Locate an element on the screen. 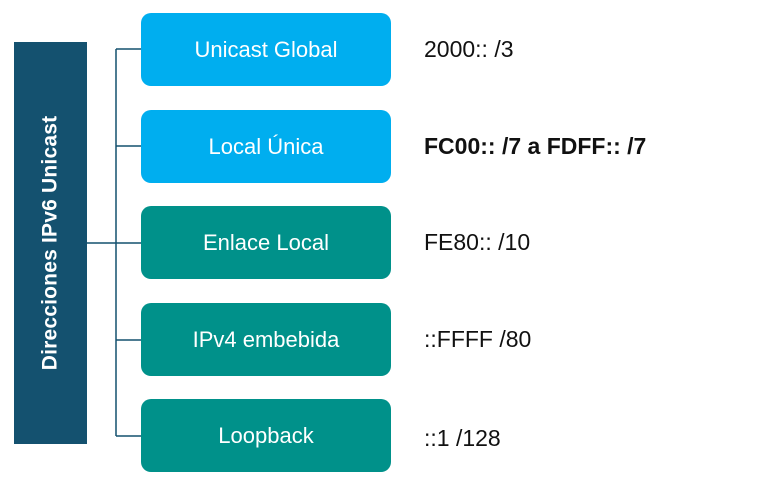  node-label: Loopback is located at coordinates (266, 435).